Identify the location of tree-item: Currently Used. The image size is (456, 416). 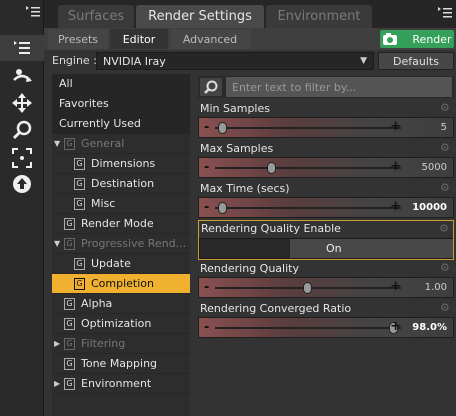
(121, 124).